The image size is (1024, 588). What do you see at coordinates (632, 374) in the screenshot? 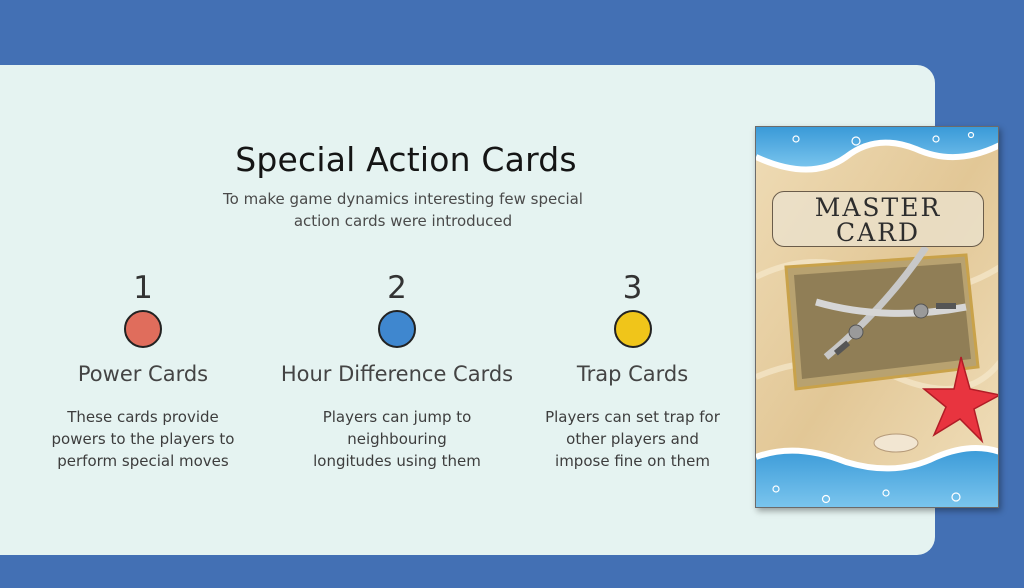
I see `feature-name: Trap Cards` at bounding box center [632, 374].